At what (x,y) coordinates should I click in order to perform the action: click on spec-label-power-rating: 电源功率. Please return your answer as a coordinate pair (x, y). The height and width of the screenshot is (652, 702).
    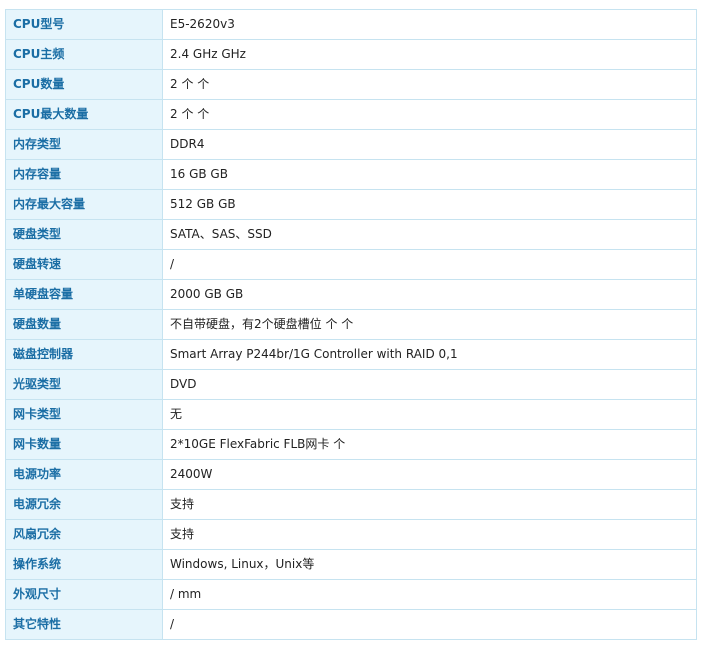
    Looking at the image, I should click on (84, 474).